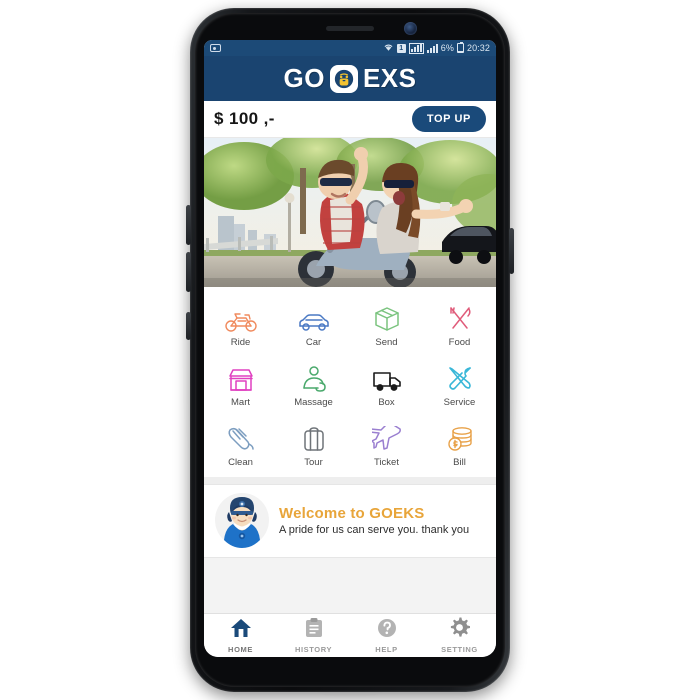 This screenshot has height=700, width=700. Describe the element at coordinates (387, 630) in the screenshot. I see `question-circle-icon` at that location.